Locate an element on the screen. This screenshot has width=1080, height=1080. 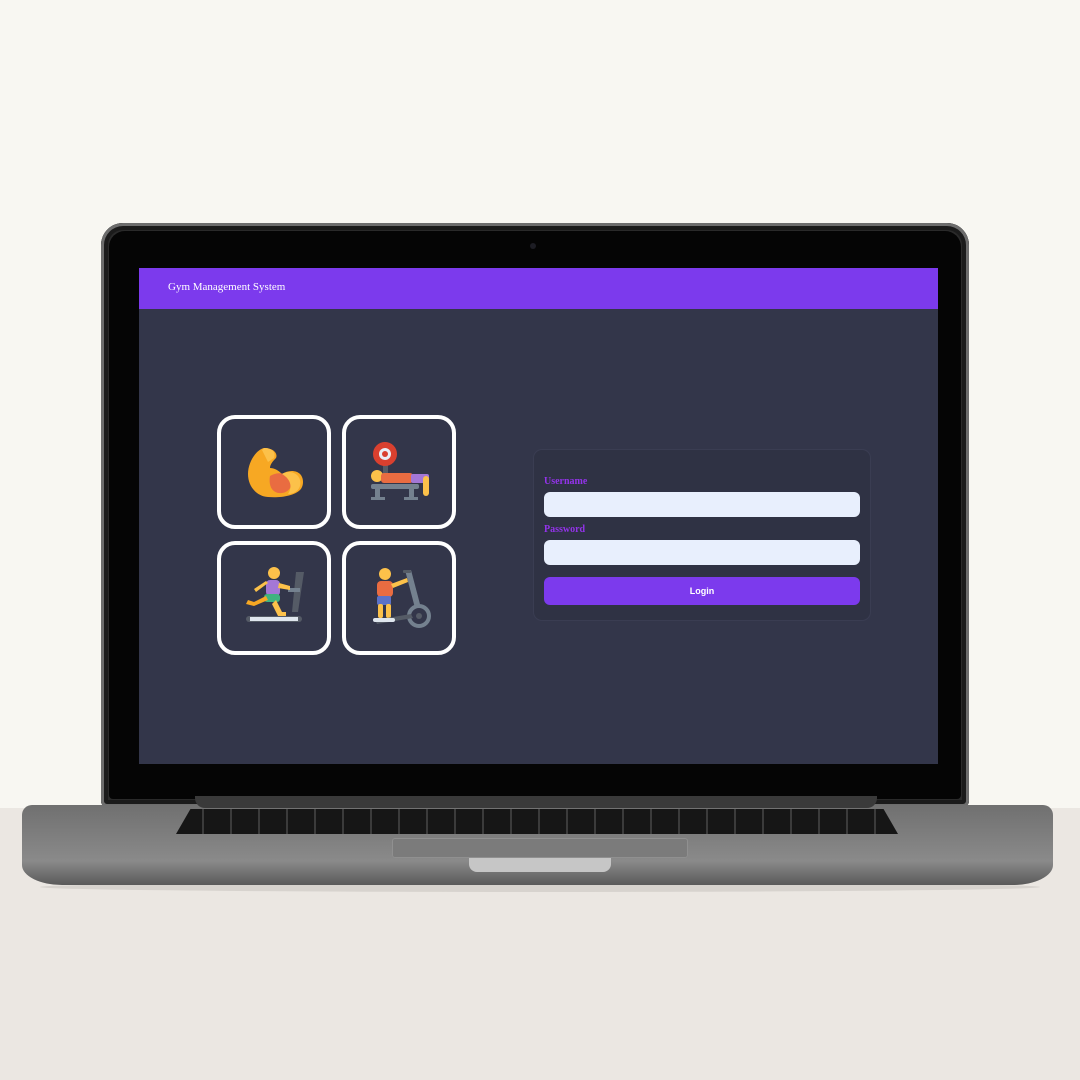
bench-press-icon is located at coordinates (400, 471).